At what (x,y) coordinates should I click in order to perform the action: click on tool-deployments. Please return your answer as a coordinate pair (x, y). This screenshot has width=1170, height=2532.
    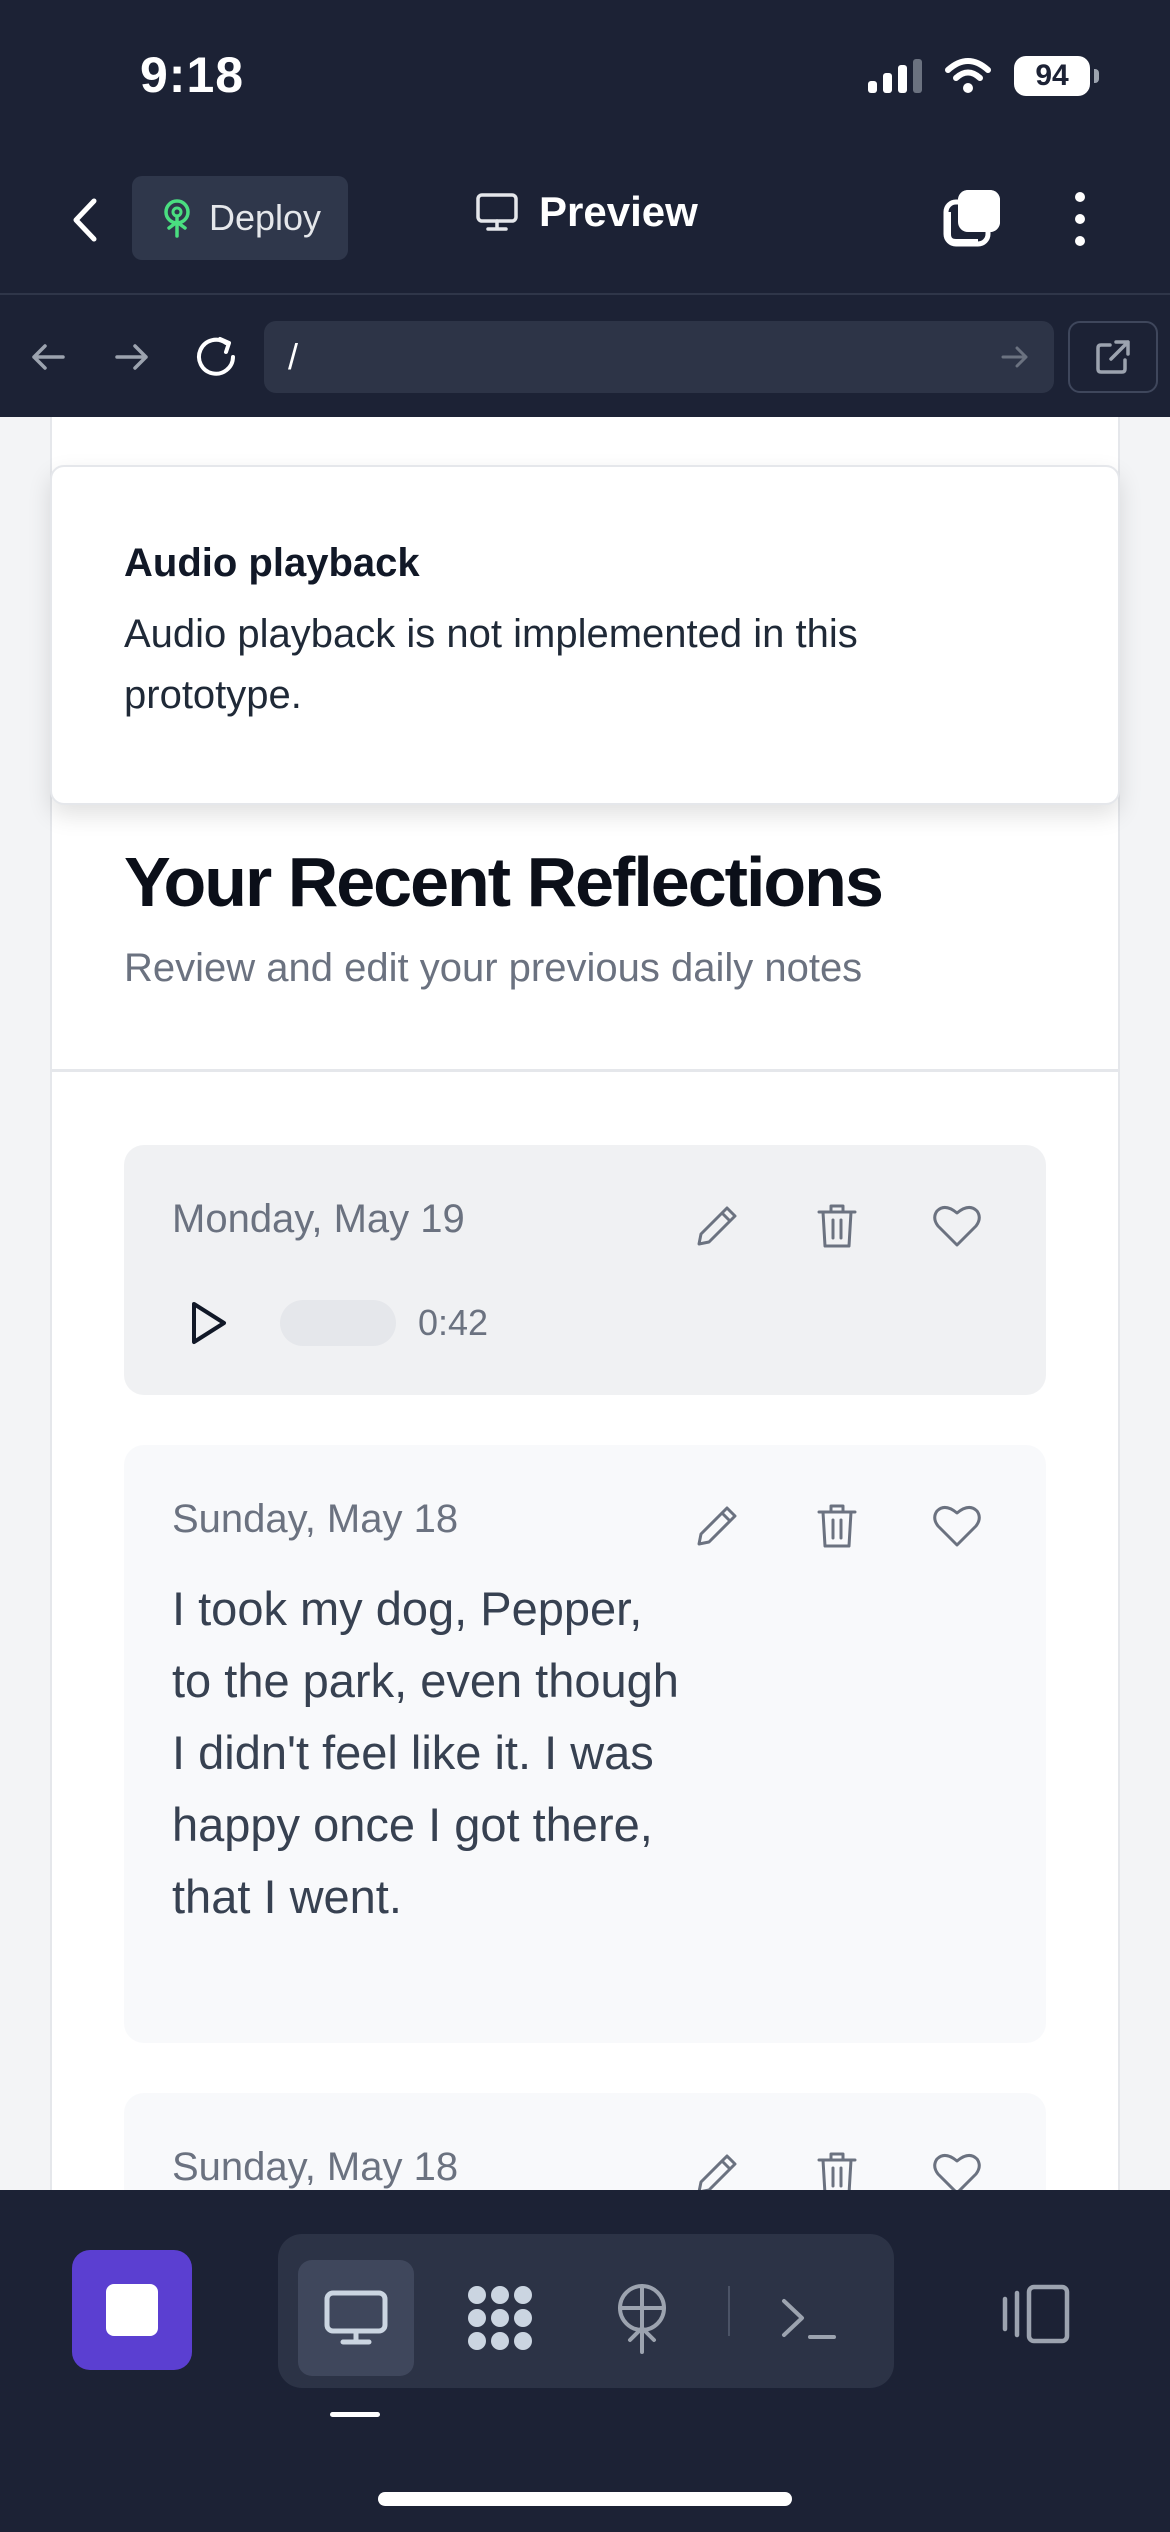
    Looking at the image, I should click on (642, 2318).